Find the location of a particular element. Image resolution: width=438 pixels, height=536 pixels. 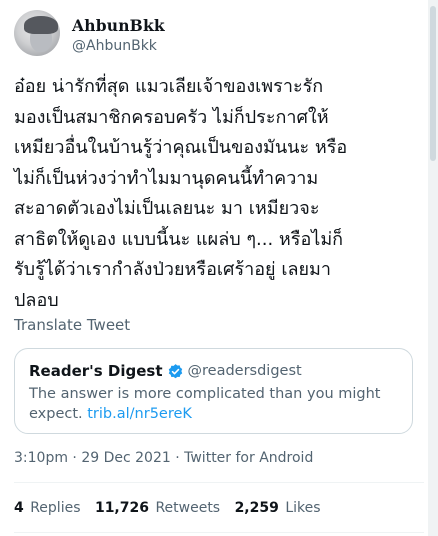

quoted-author-name: Reader's Digest is located at coordinates (96, 371).